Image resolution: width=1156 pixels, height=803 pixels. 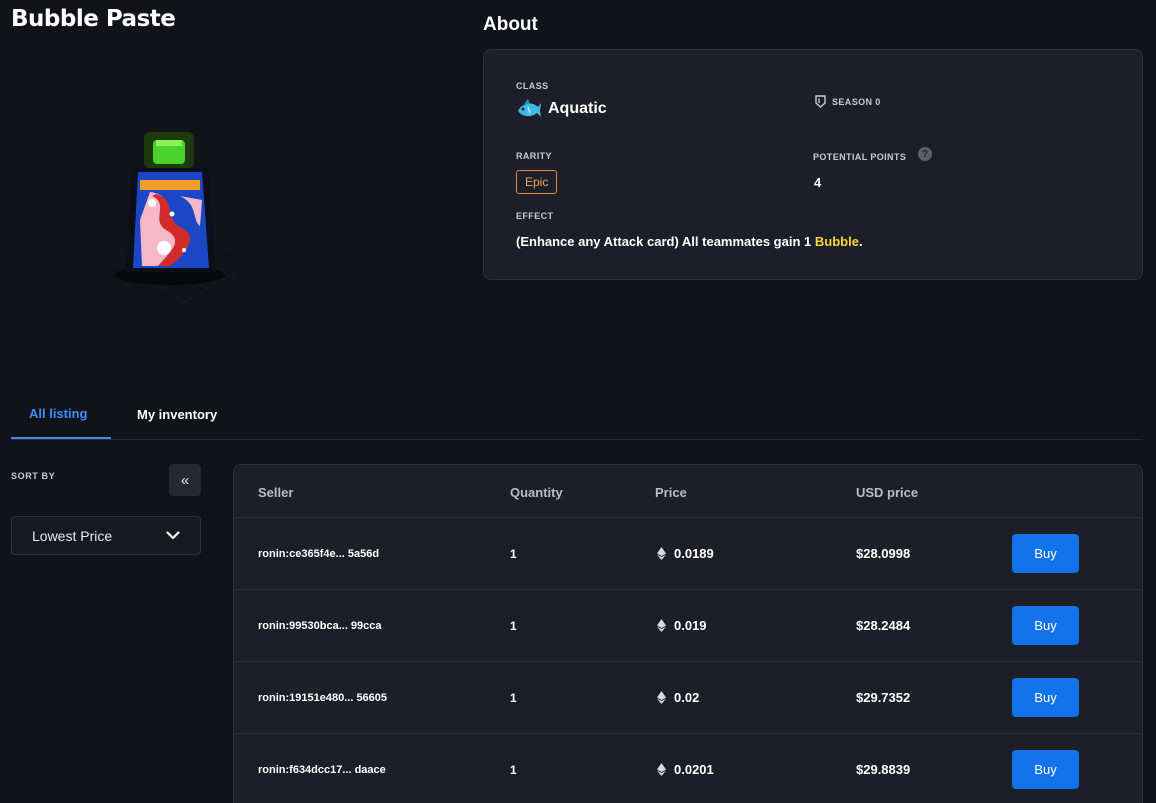 What do you see at coordinates (577, 415) in the screenshot?
I see `listing-tabs: All listing My inventory` at bounding box center [577, 415].